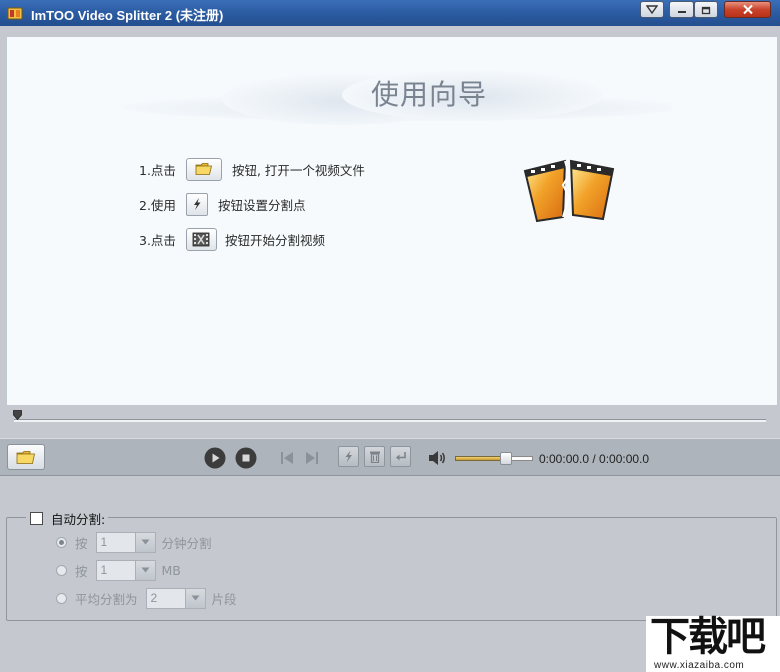  I want to click on window-title: ImTOO Video Splitter 2 (未注册), so click(127, 15).